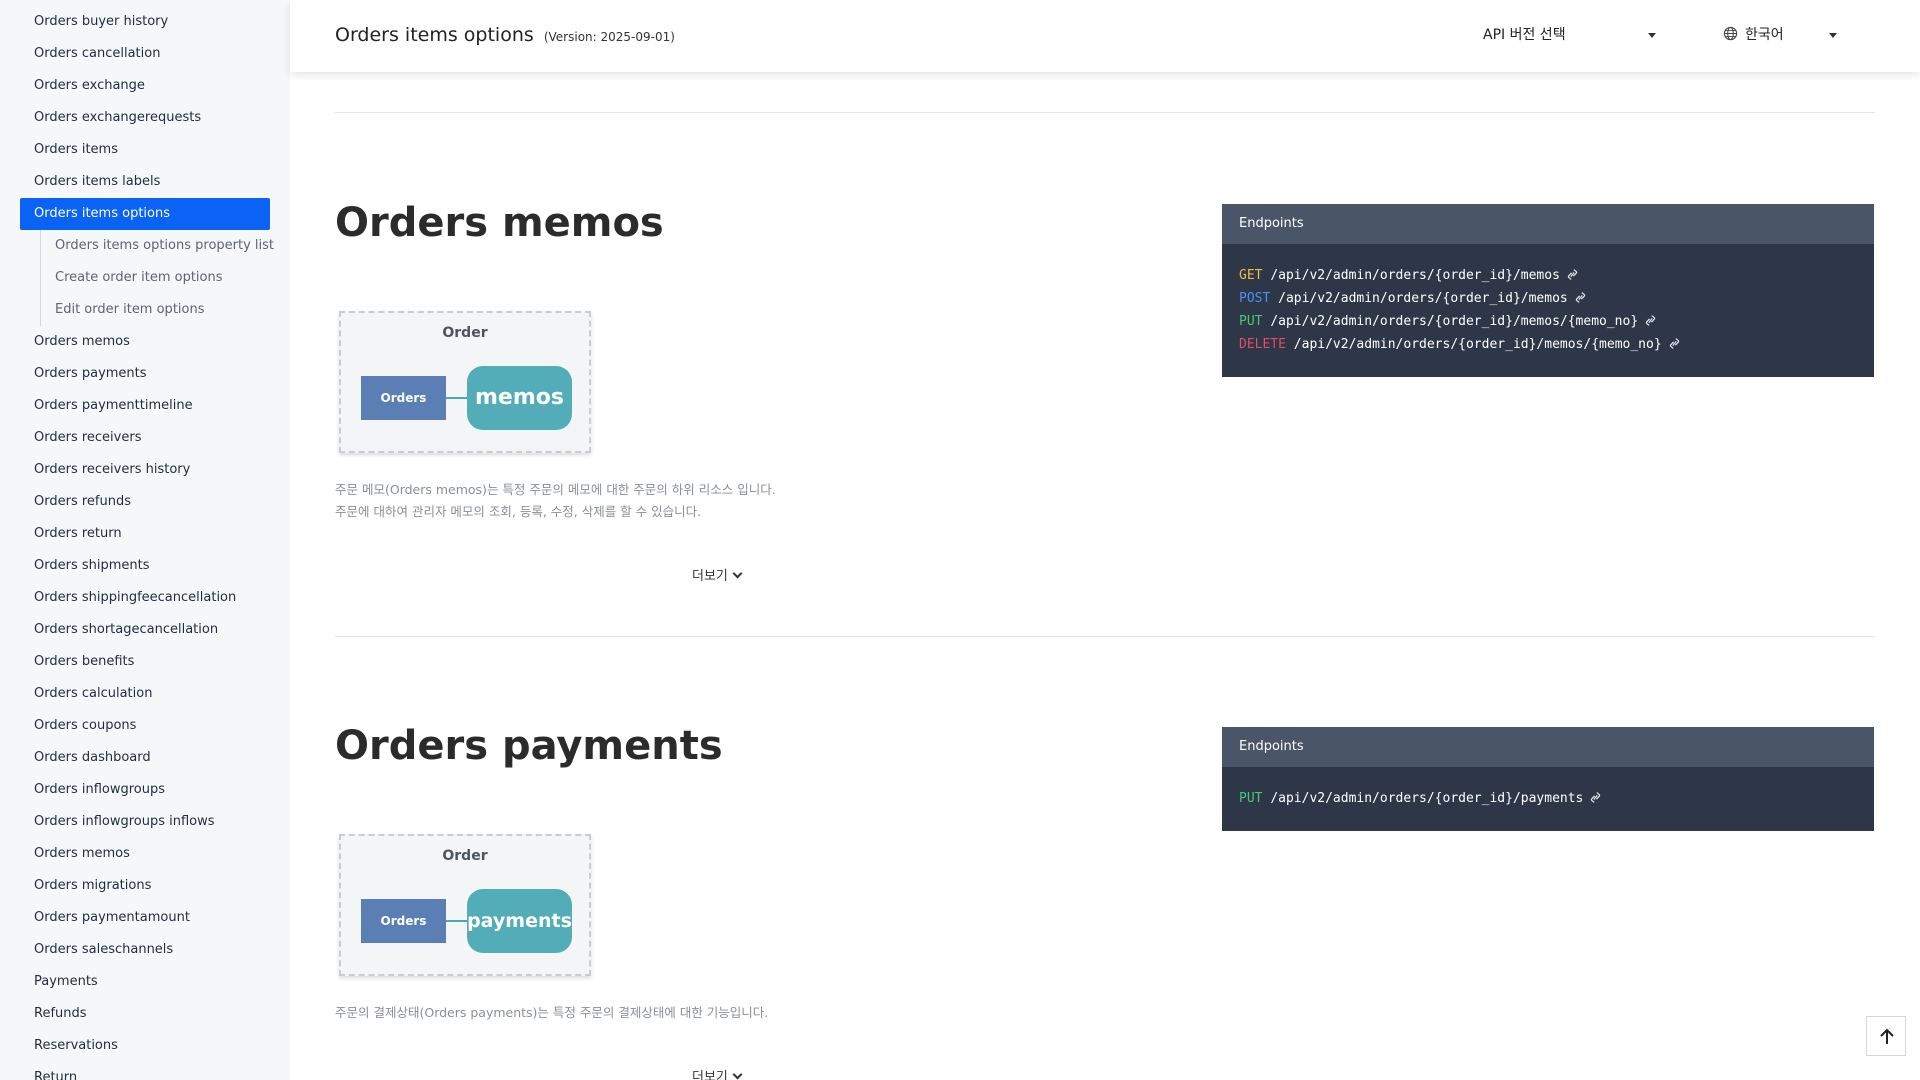 This screenshot has width=1920, height=1080. What do you see at coordinates (145, 598) in the screenshot?
I see `sidebar-item: Orders shippingfeecancellation` at bounding box center [145, 598].